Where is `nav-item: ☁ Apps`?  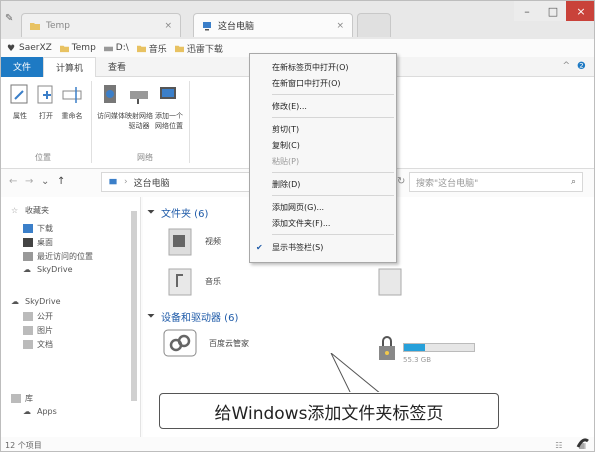
nav-item: ☁ Apps is located at coordinates (40, 411).